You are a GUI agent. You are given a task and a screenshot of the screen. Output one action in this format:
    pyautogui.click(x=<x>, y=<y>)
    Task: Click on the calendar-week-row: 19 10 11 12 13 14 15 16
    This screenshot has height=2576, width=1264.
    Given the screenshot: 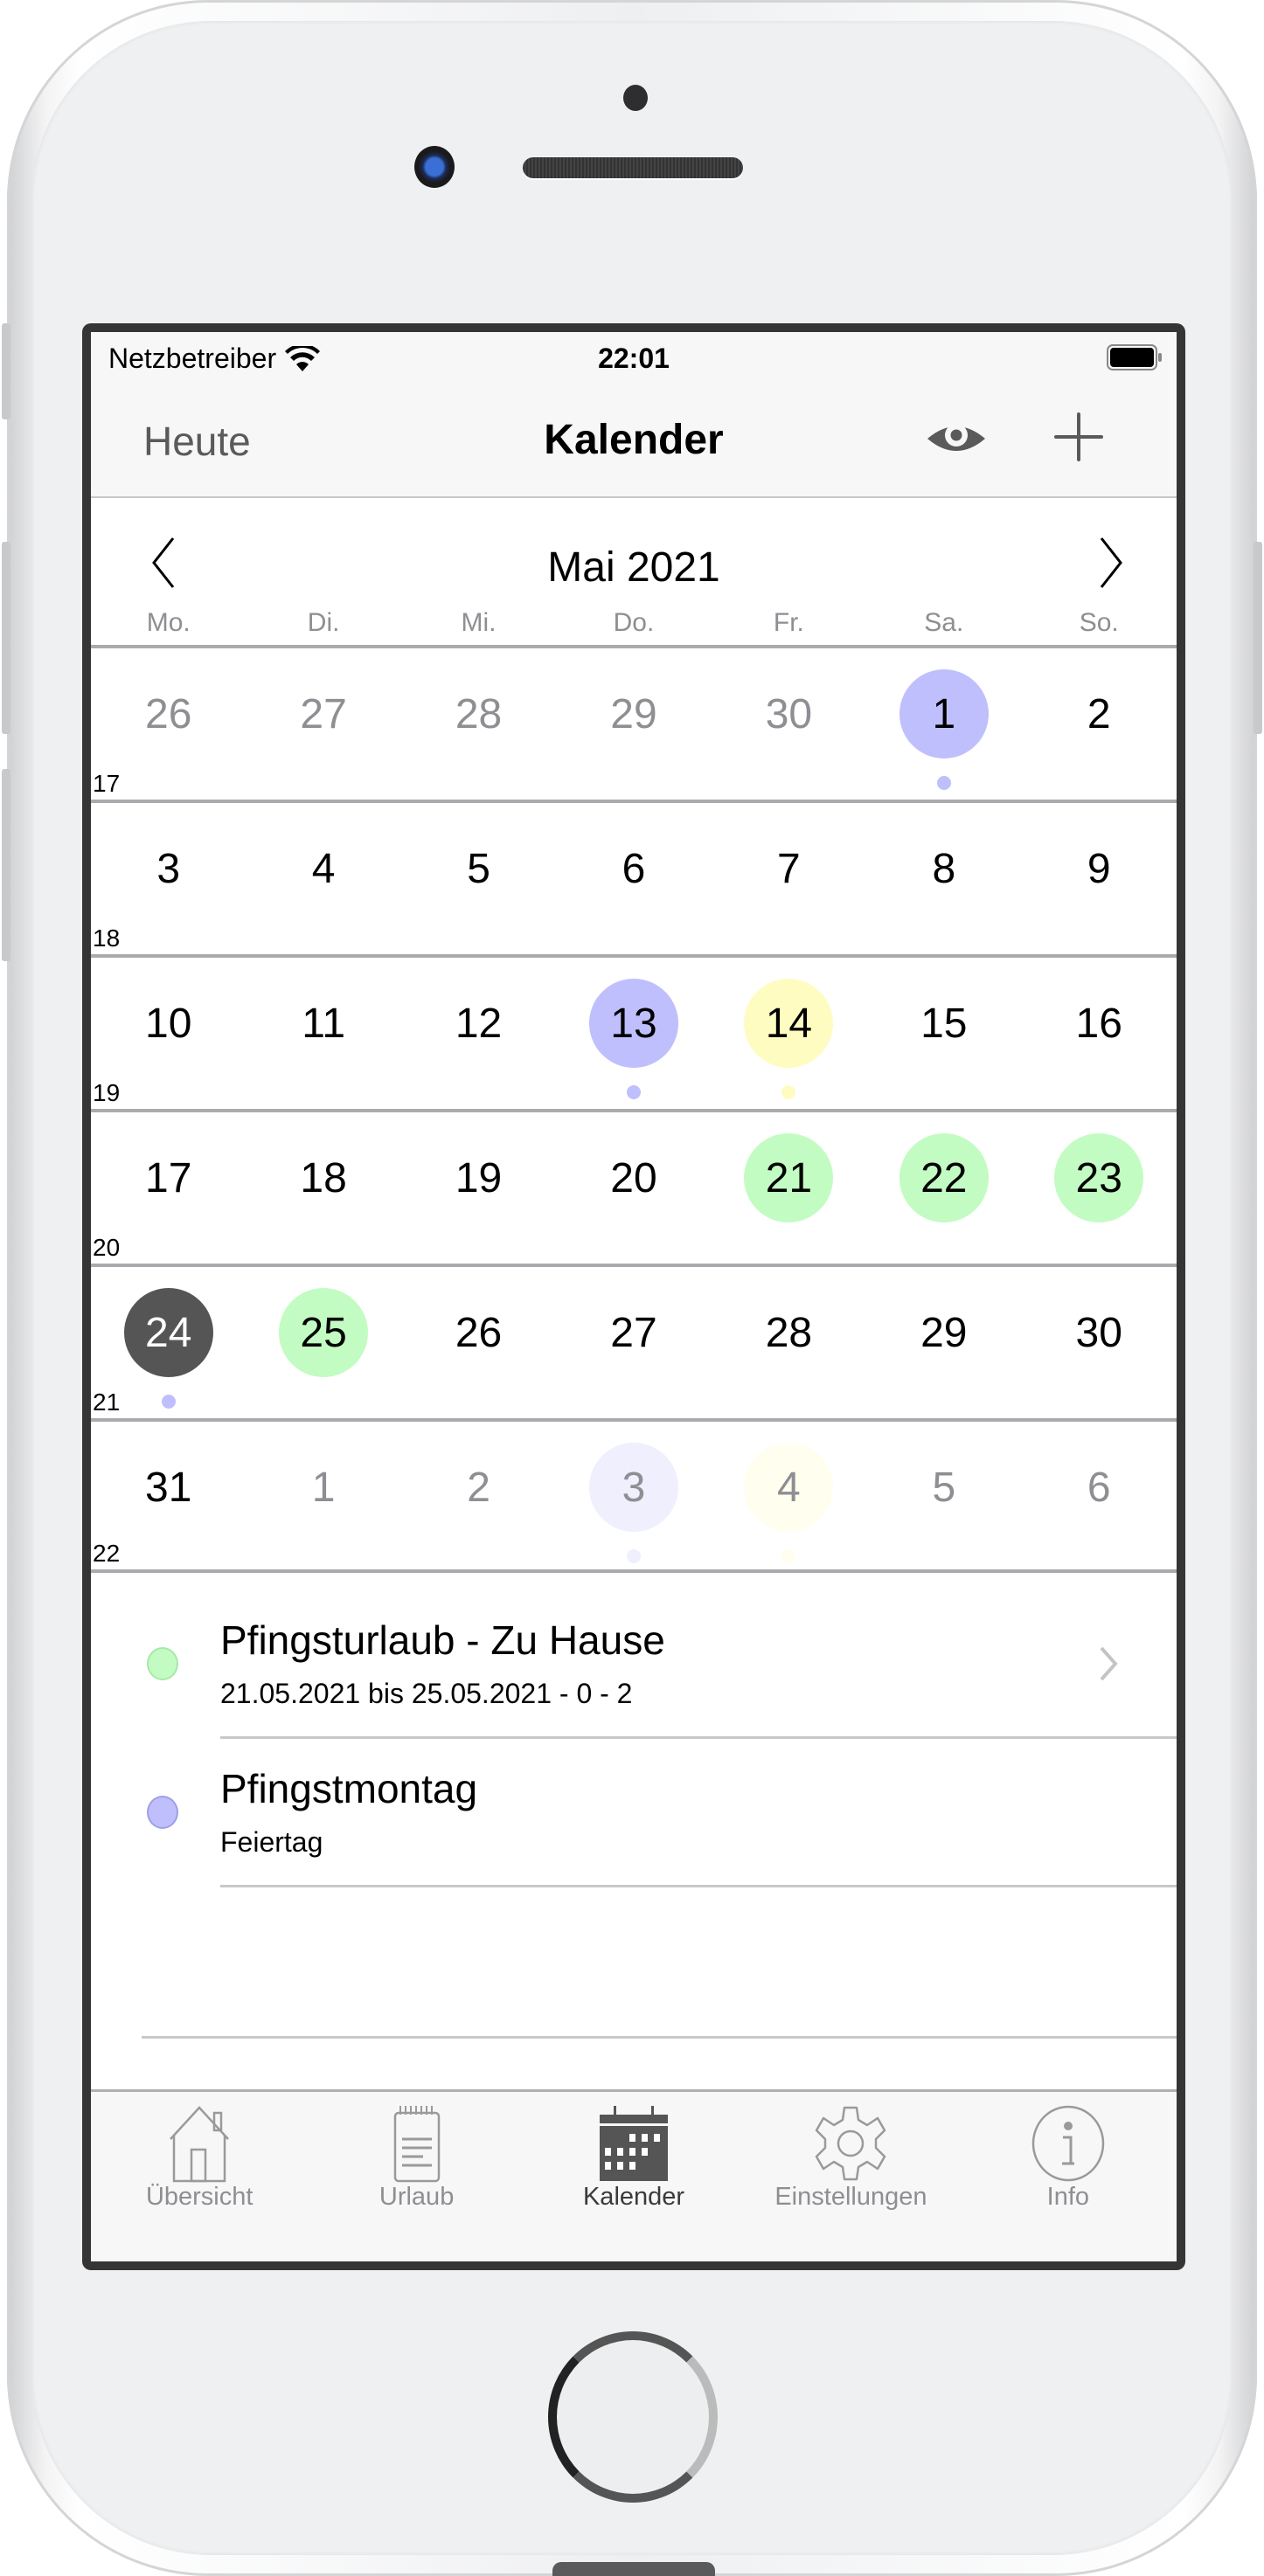 What is the action you would take?
    pyautogui.click(x=634, y=1031)
    